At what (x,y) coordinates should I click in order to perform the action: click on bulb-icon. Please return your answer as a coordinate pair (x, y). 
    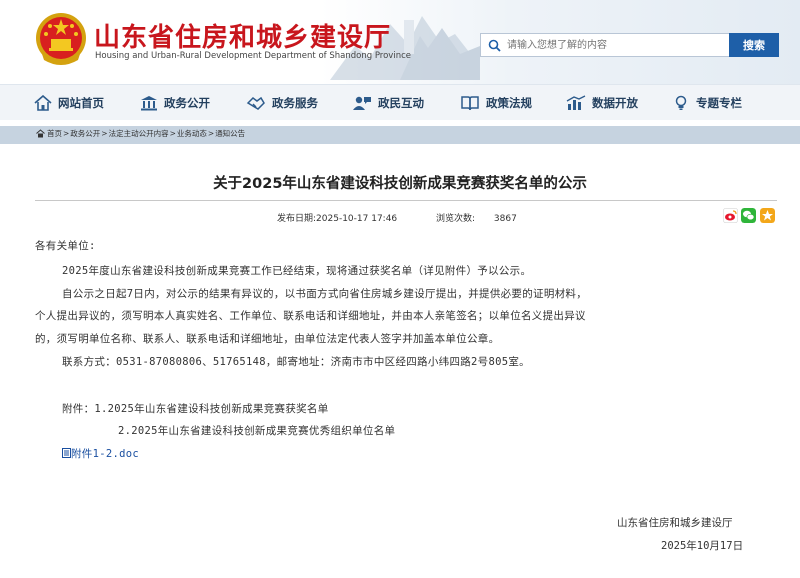
    Looking at the image, I should click on (681, 102).